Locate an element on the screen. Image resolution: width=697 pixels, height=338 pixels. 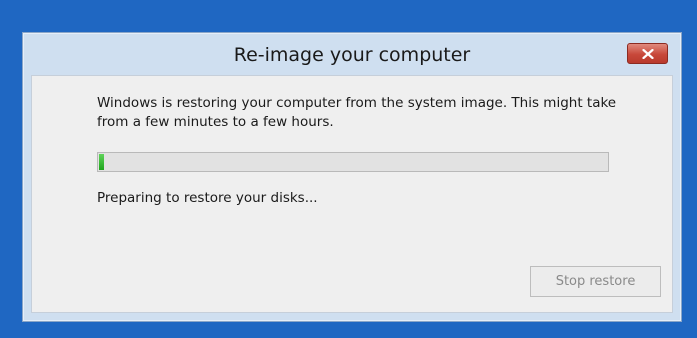
window-title: Re-image your computer is located at coordinates (352, 55).